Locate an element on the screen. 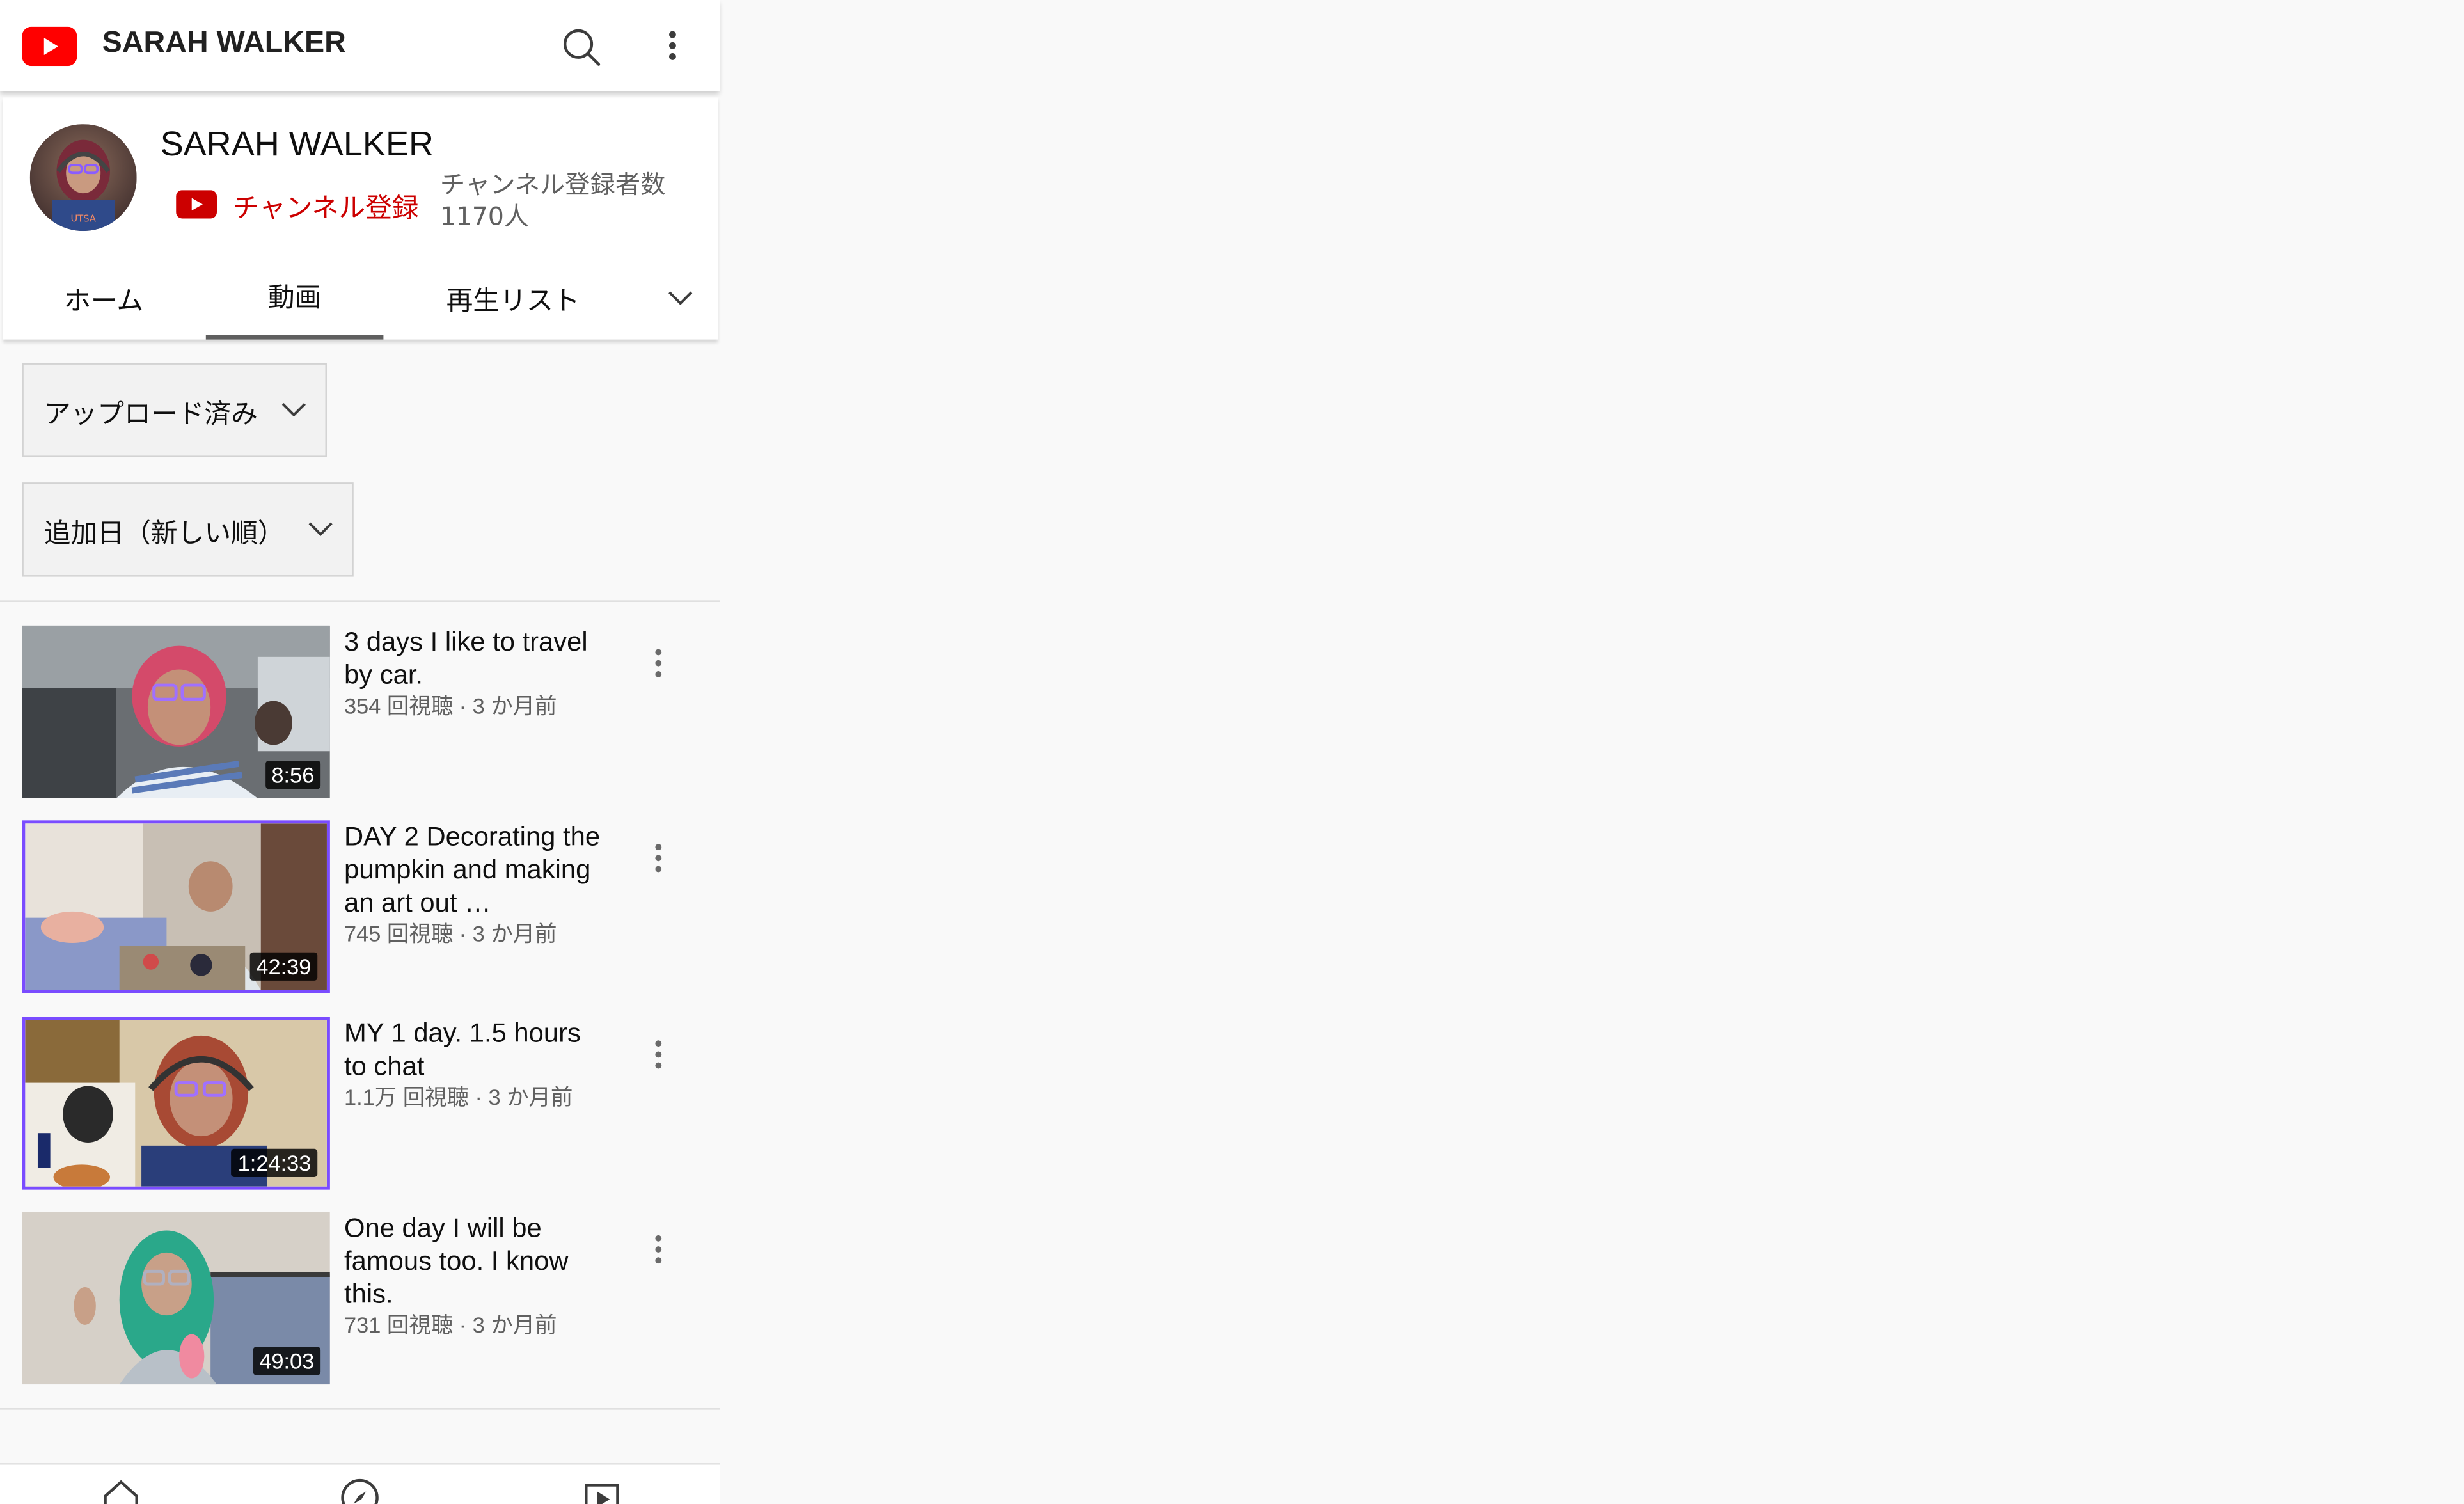 The height and width of the screenshot is (1504, 2464). video-duration: 49:03 is located at coordinates (287, 1361).